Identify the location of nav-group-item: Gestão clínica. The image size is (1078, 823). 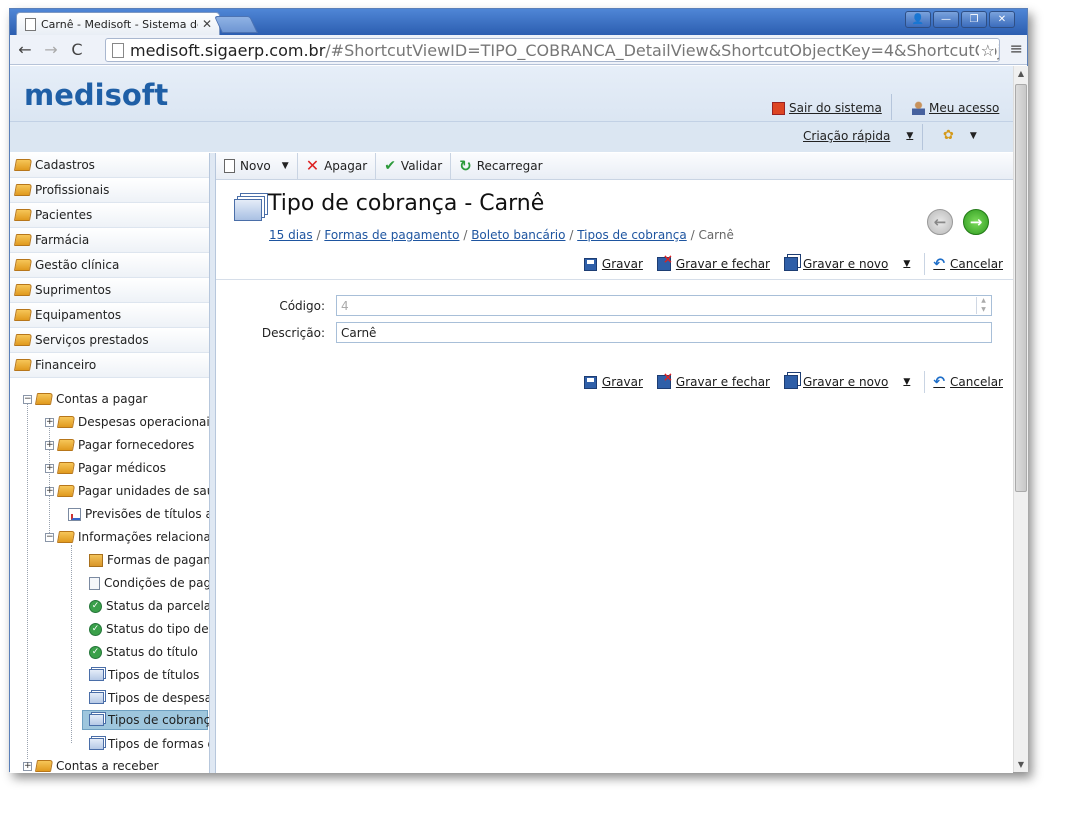
(112, 265).